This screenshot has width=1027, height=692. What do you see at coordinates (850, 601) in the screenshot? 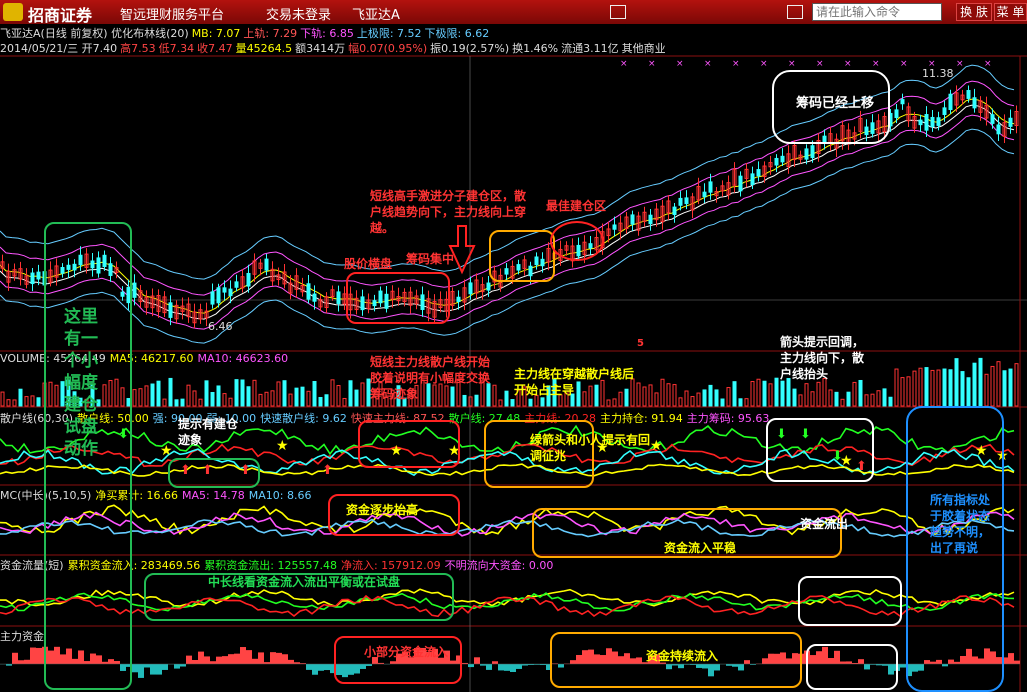
I see `outflow-box` at bounding box center [850, 601].